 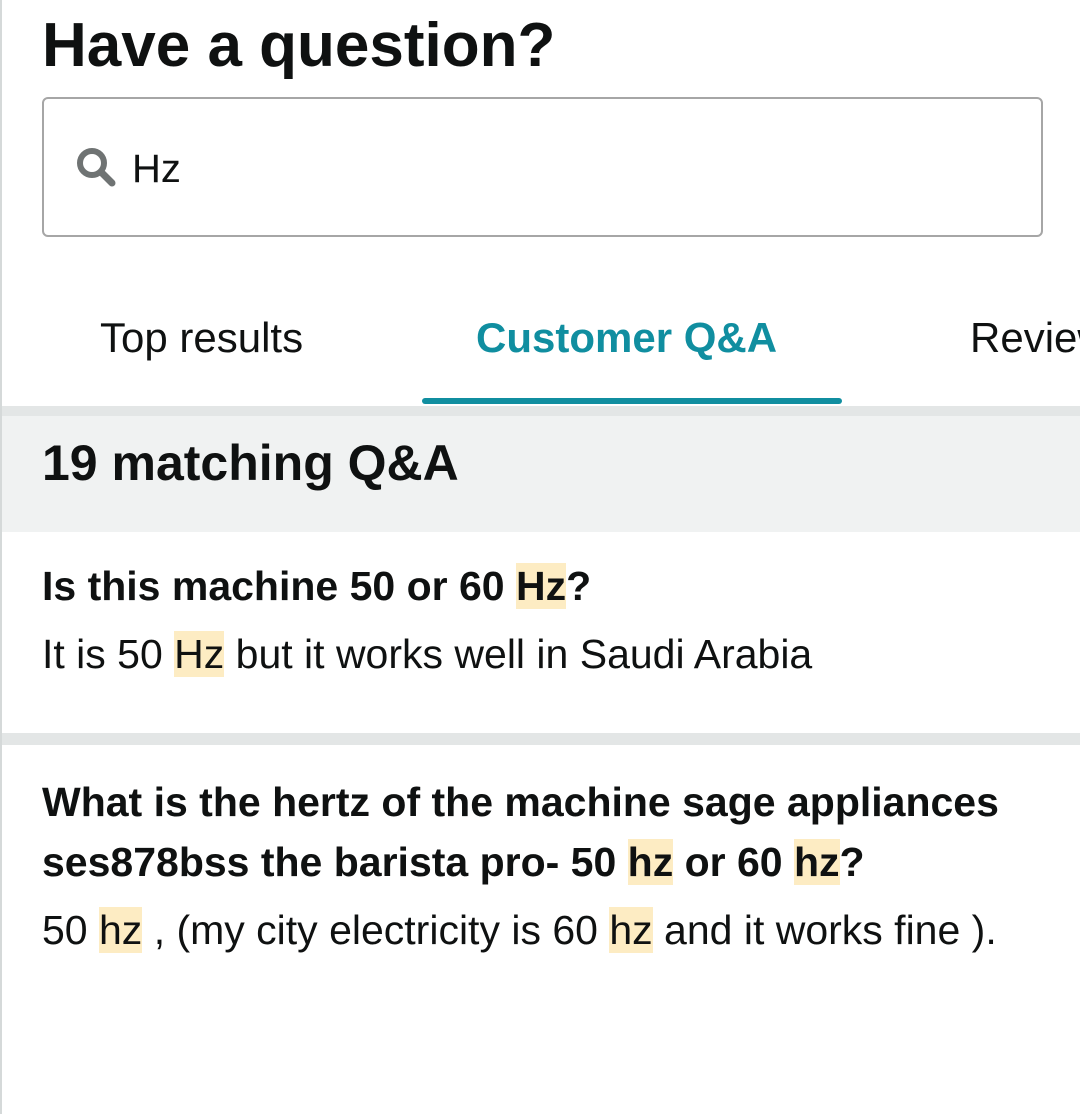 What do you see at coordinates (626, 338) in the screenshot?
I see `tab-customer-qa: Customer Q&A` at bounding box center [626, 338].